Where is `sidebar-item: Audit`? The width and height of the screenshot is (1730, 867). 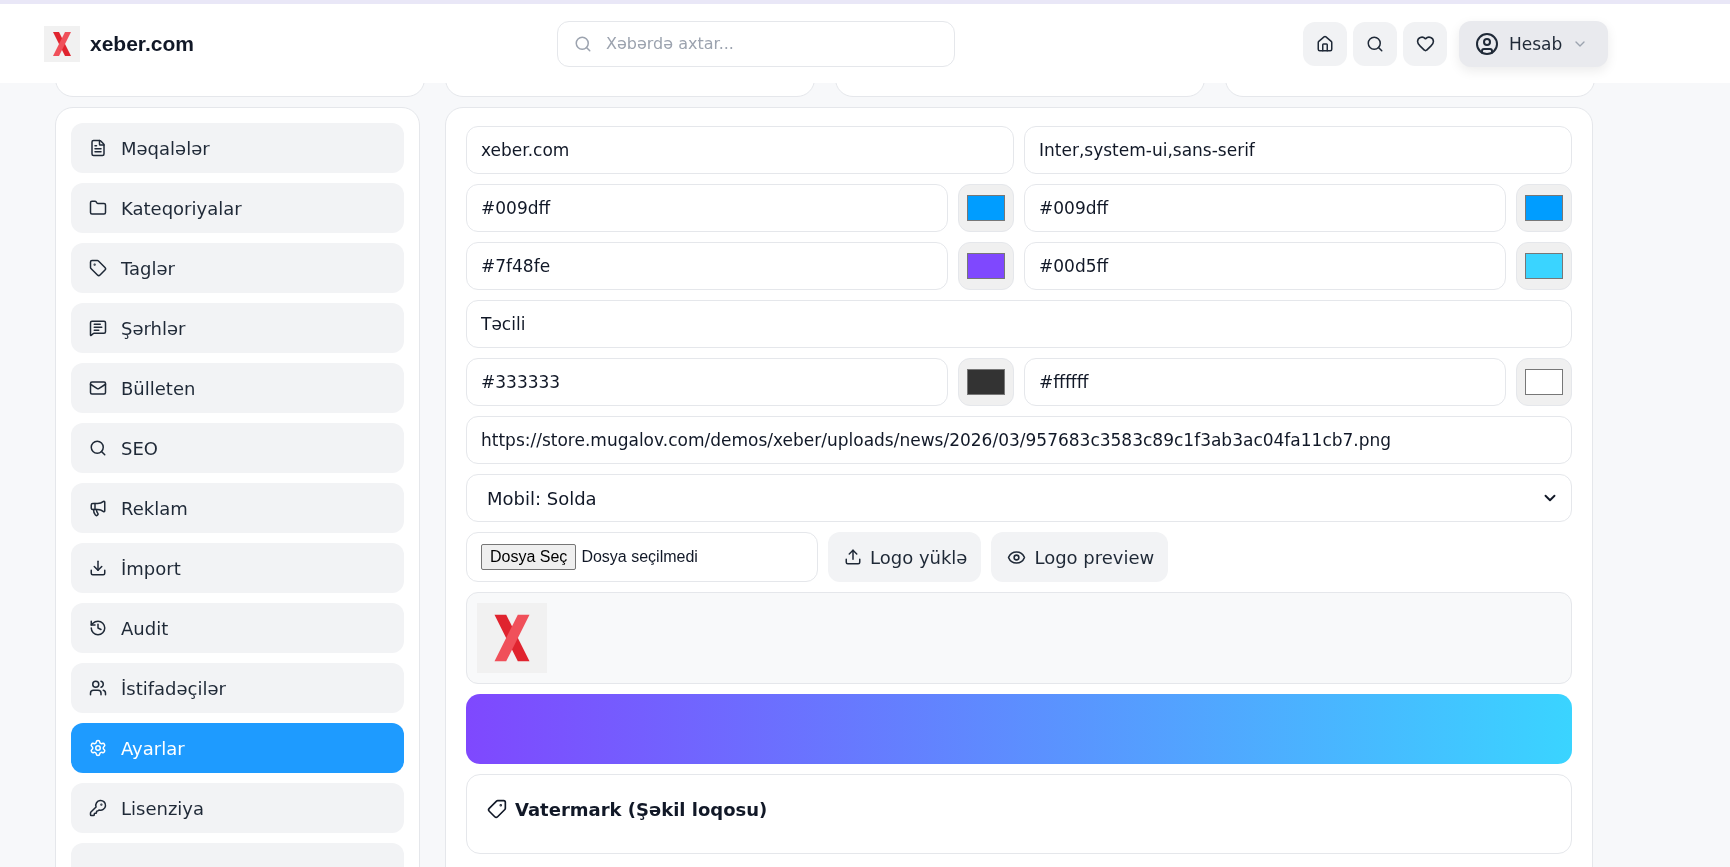
sidebar-item: Audit is located at coordinates (237, 628).